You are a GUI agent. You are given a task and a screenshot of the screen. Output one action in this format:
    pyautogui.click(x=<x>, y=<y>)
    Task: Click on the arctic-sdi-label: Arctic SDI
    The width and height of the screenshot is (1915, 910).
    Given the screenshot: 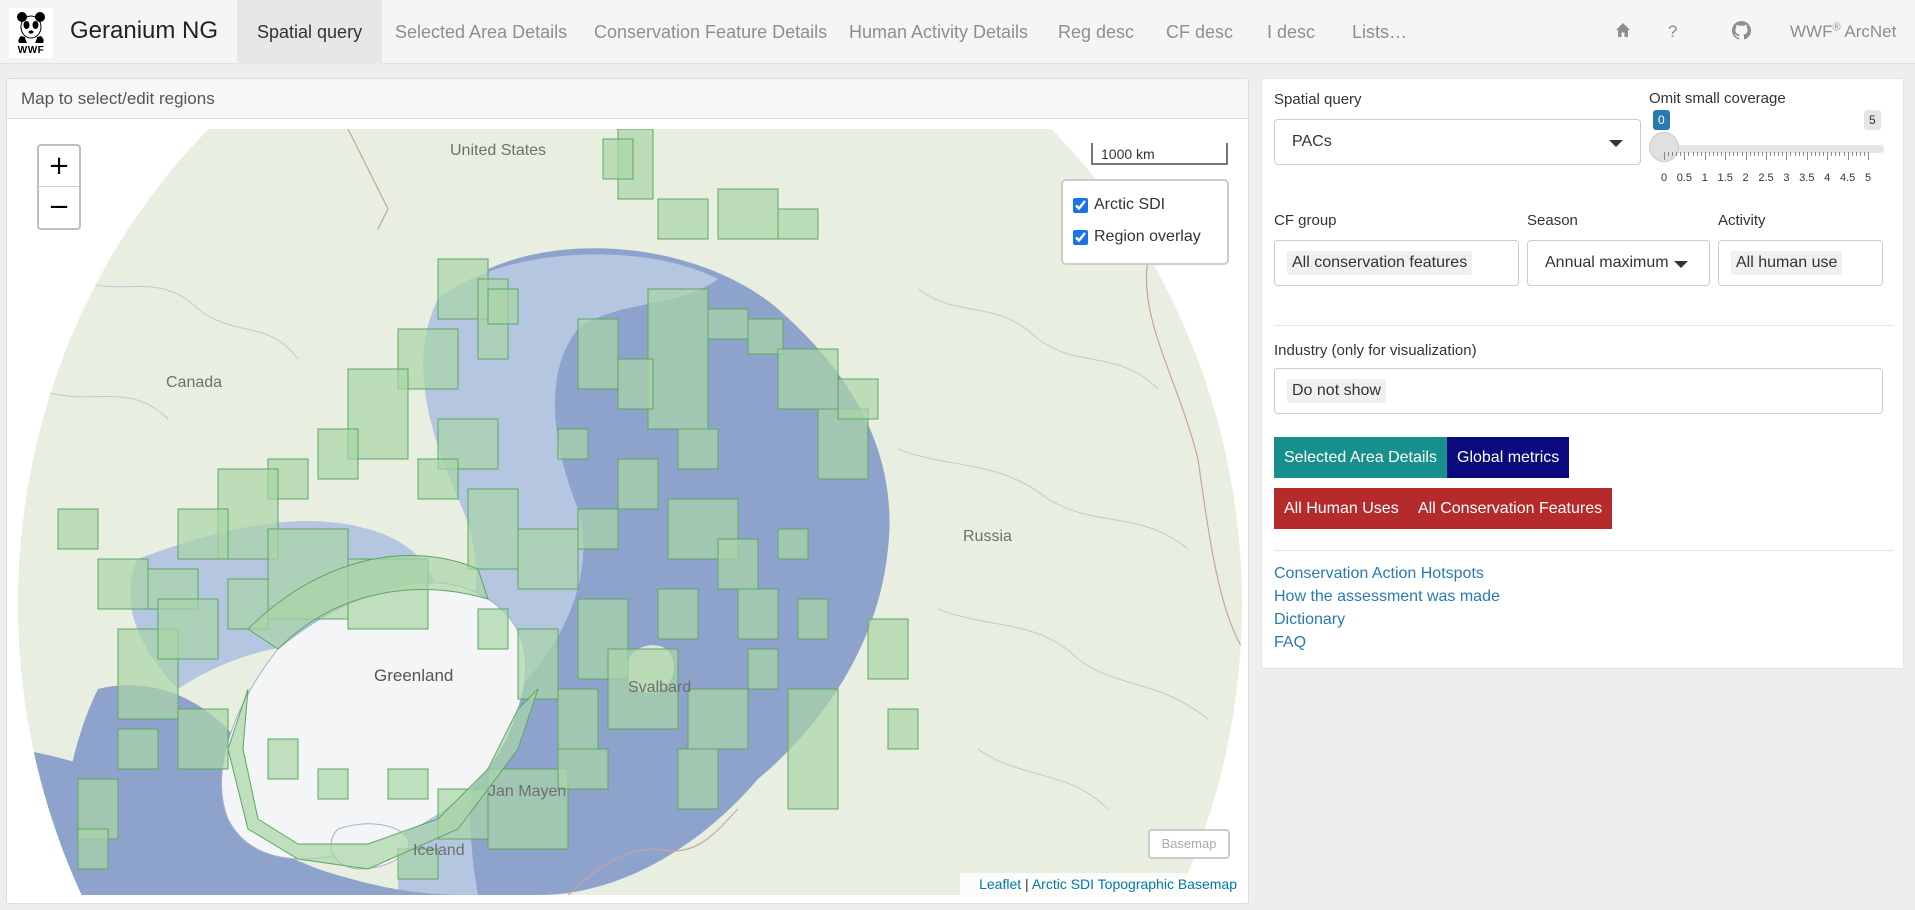 What is the action you would take?
    pyautogui.click(x=1130, y=204)
    